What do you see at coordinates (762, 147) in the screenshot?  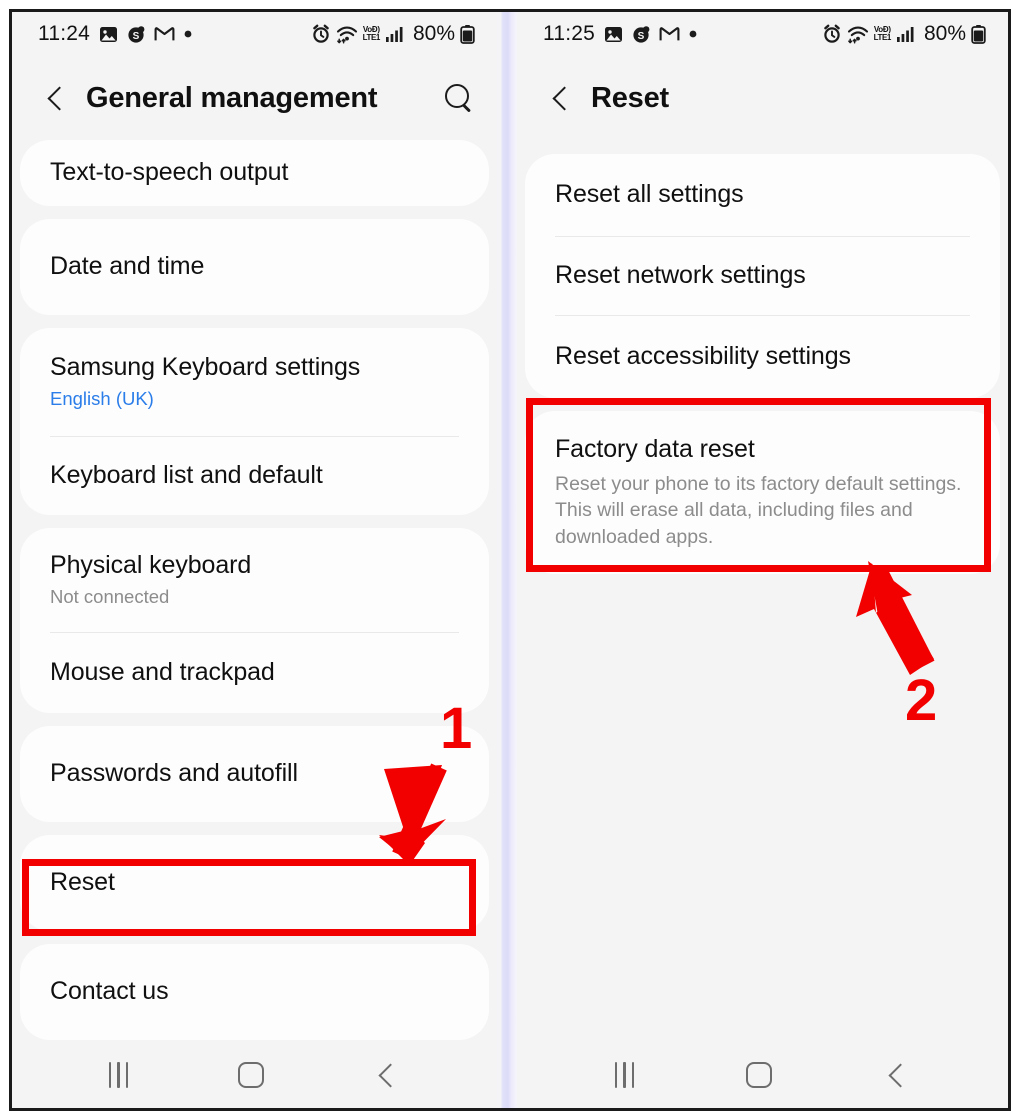 I see `list-top-gap` at bounding box center [762, 147].